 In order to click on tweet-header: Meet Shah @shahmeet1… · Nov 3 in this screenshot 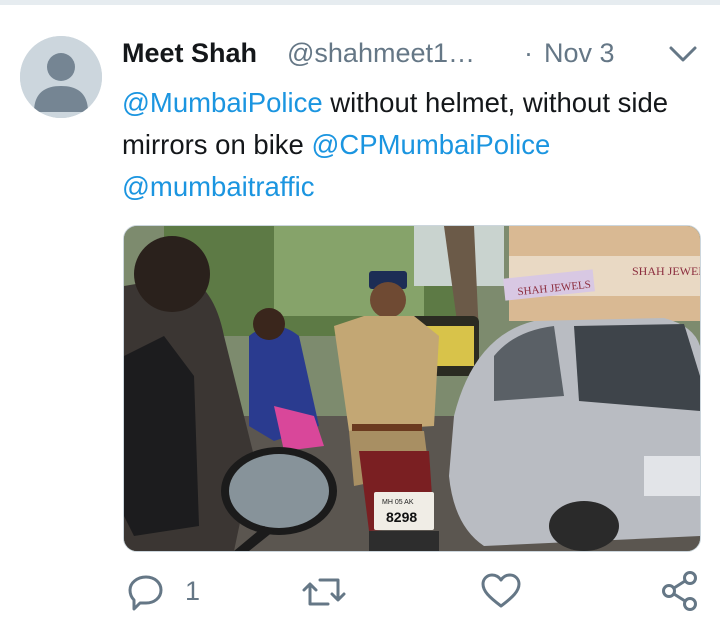, I will do `click(417, 56)`.